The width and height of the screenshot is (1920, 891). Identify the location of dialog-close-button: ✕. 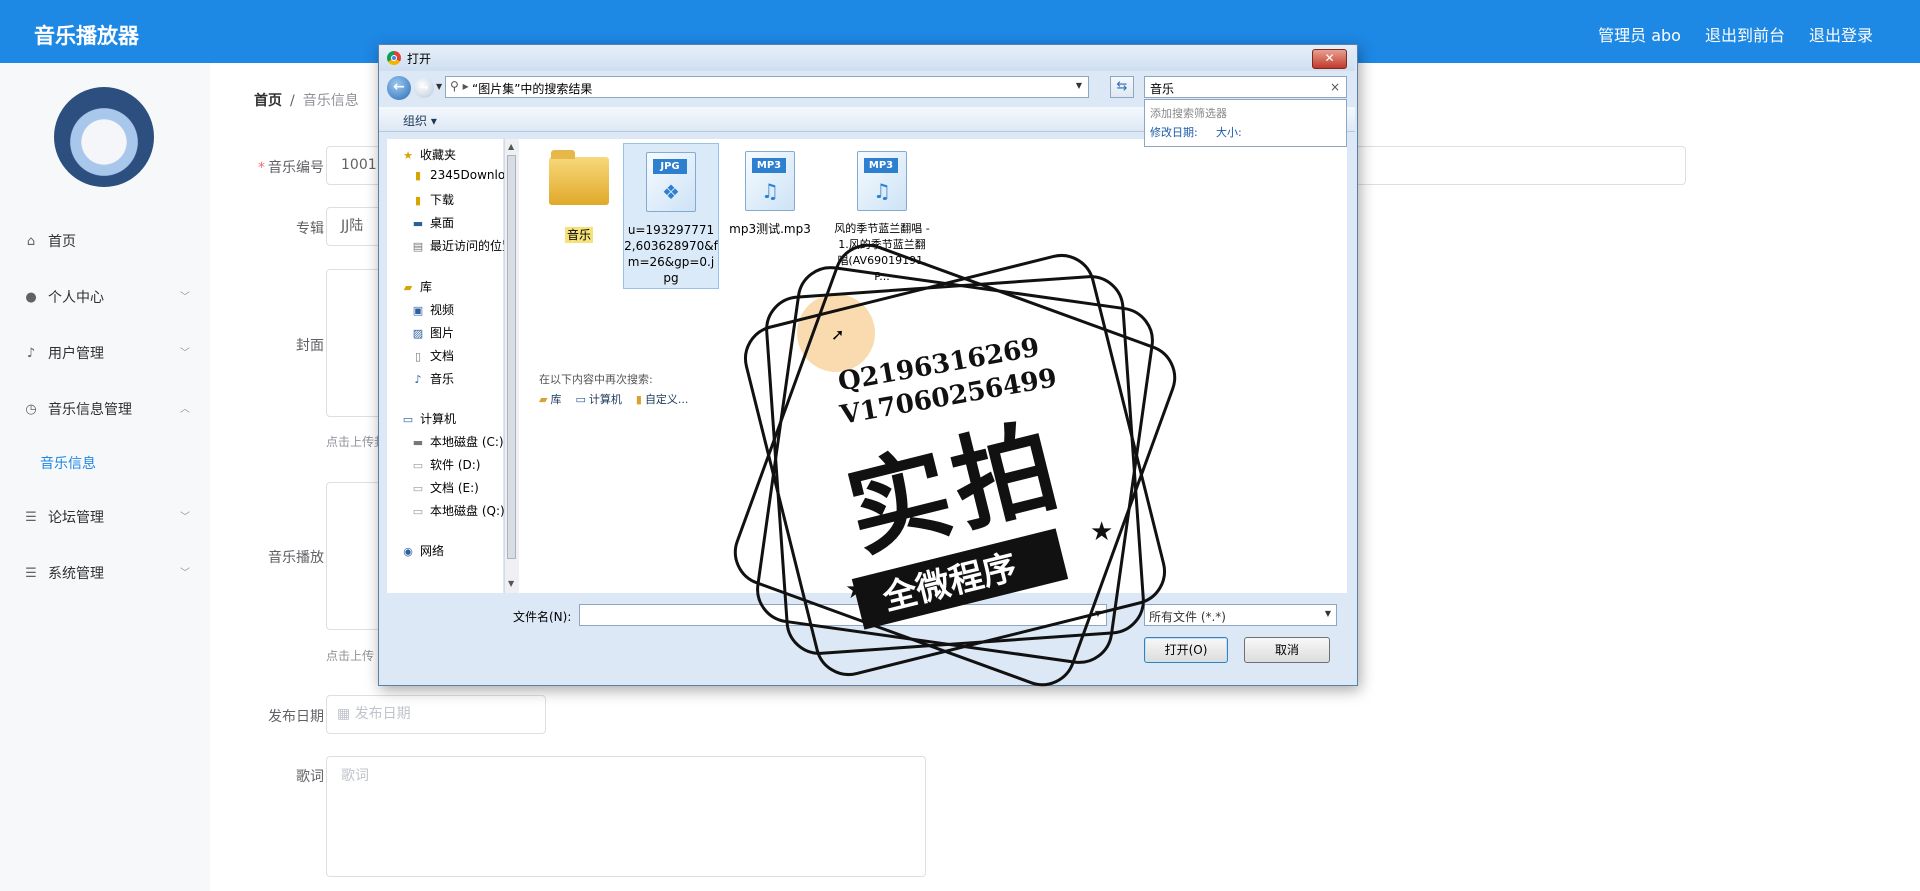
(1329, 59).